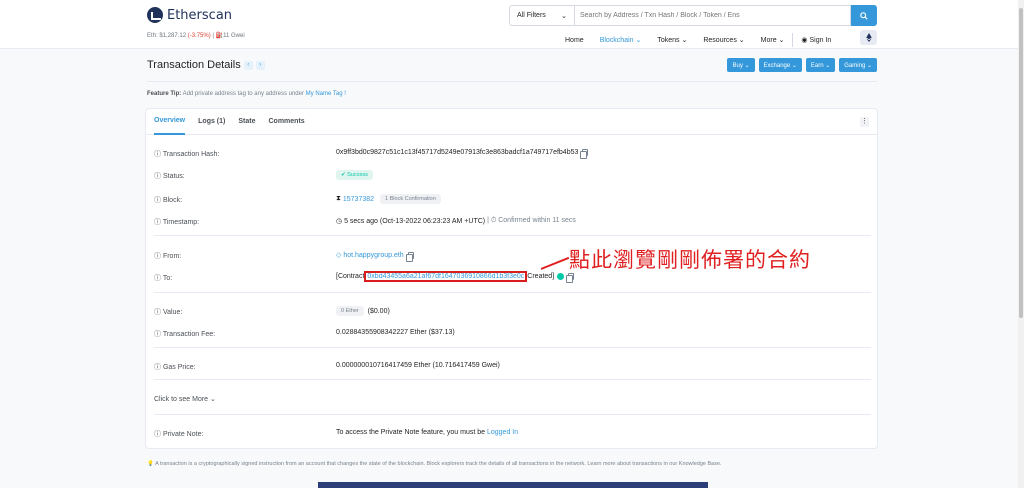 Image resolution: width=1024 pixels, height=488 pixels. I want to click on ethereum-icon, so click(868, 37).